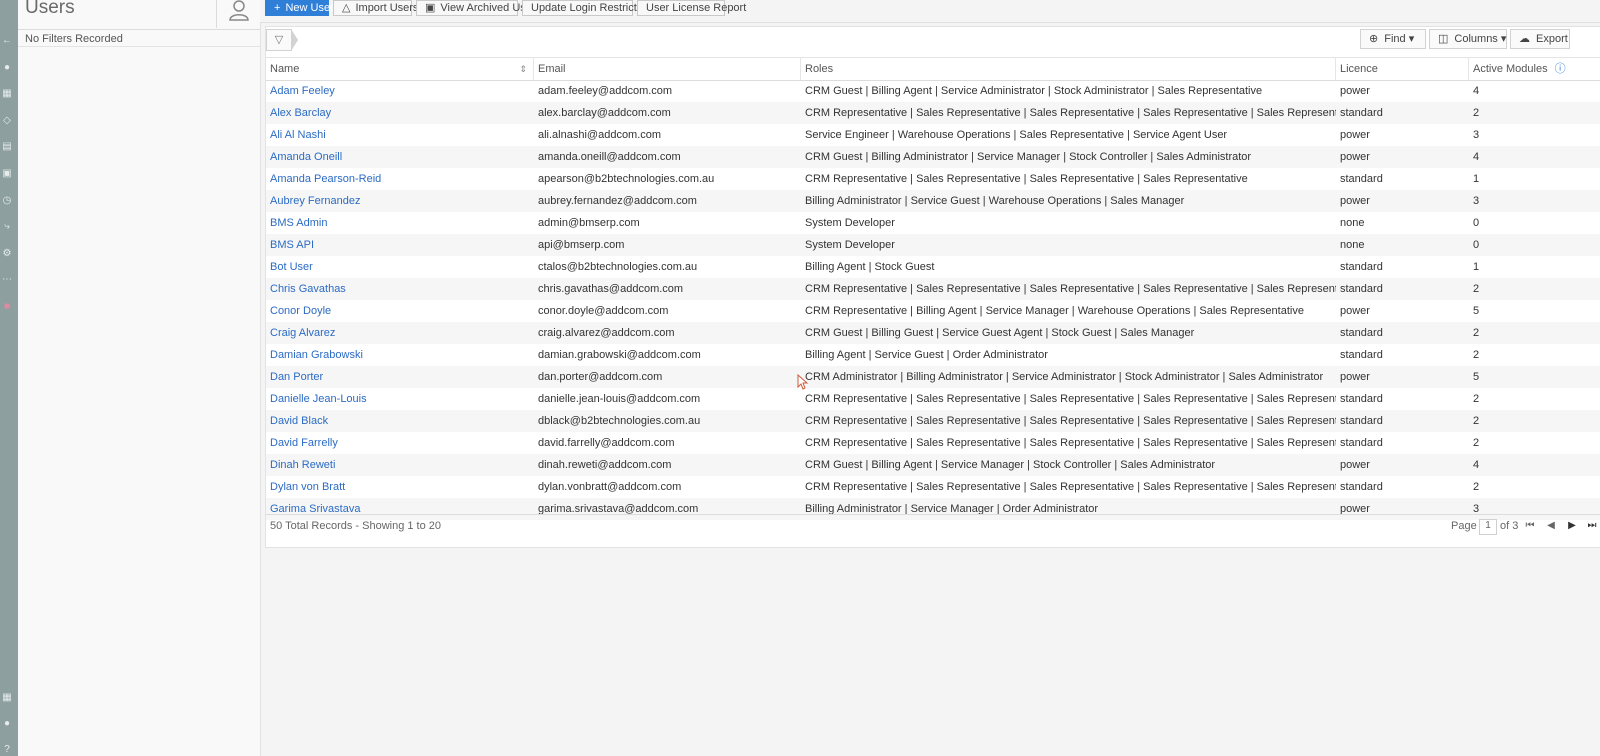  What do you see at coordinates (1068, 69) in the screenshot?
I see `column-header-roles: Roles` at bounding box center [1068, 69].